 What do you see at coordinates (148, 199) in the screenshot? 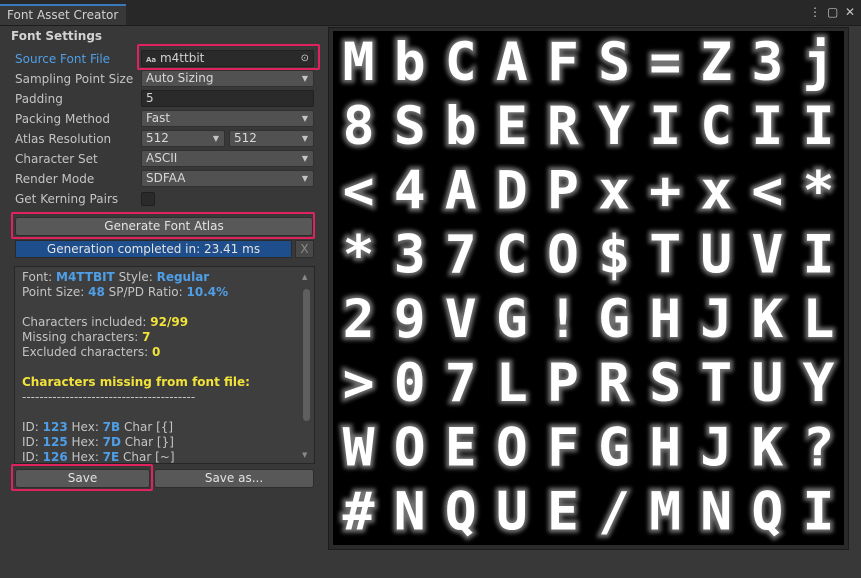
I see `get-kerning-pairs-checkbox` at bounding box center [148, 199].